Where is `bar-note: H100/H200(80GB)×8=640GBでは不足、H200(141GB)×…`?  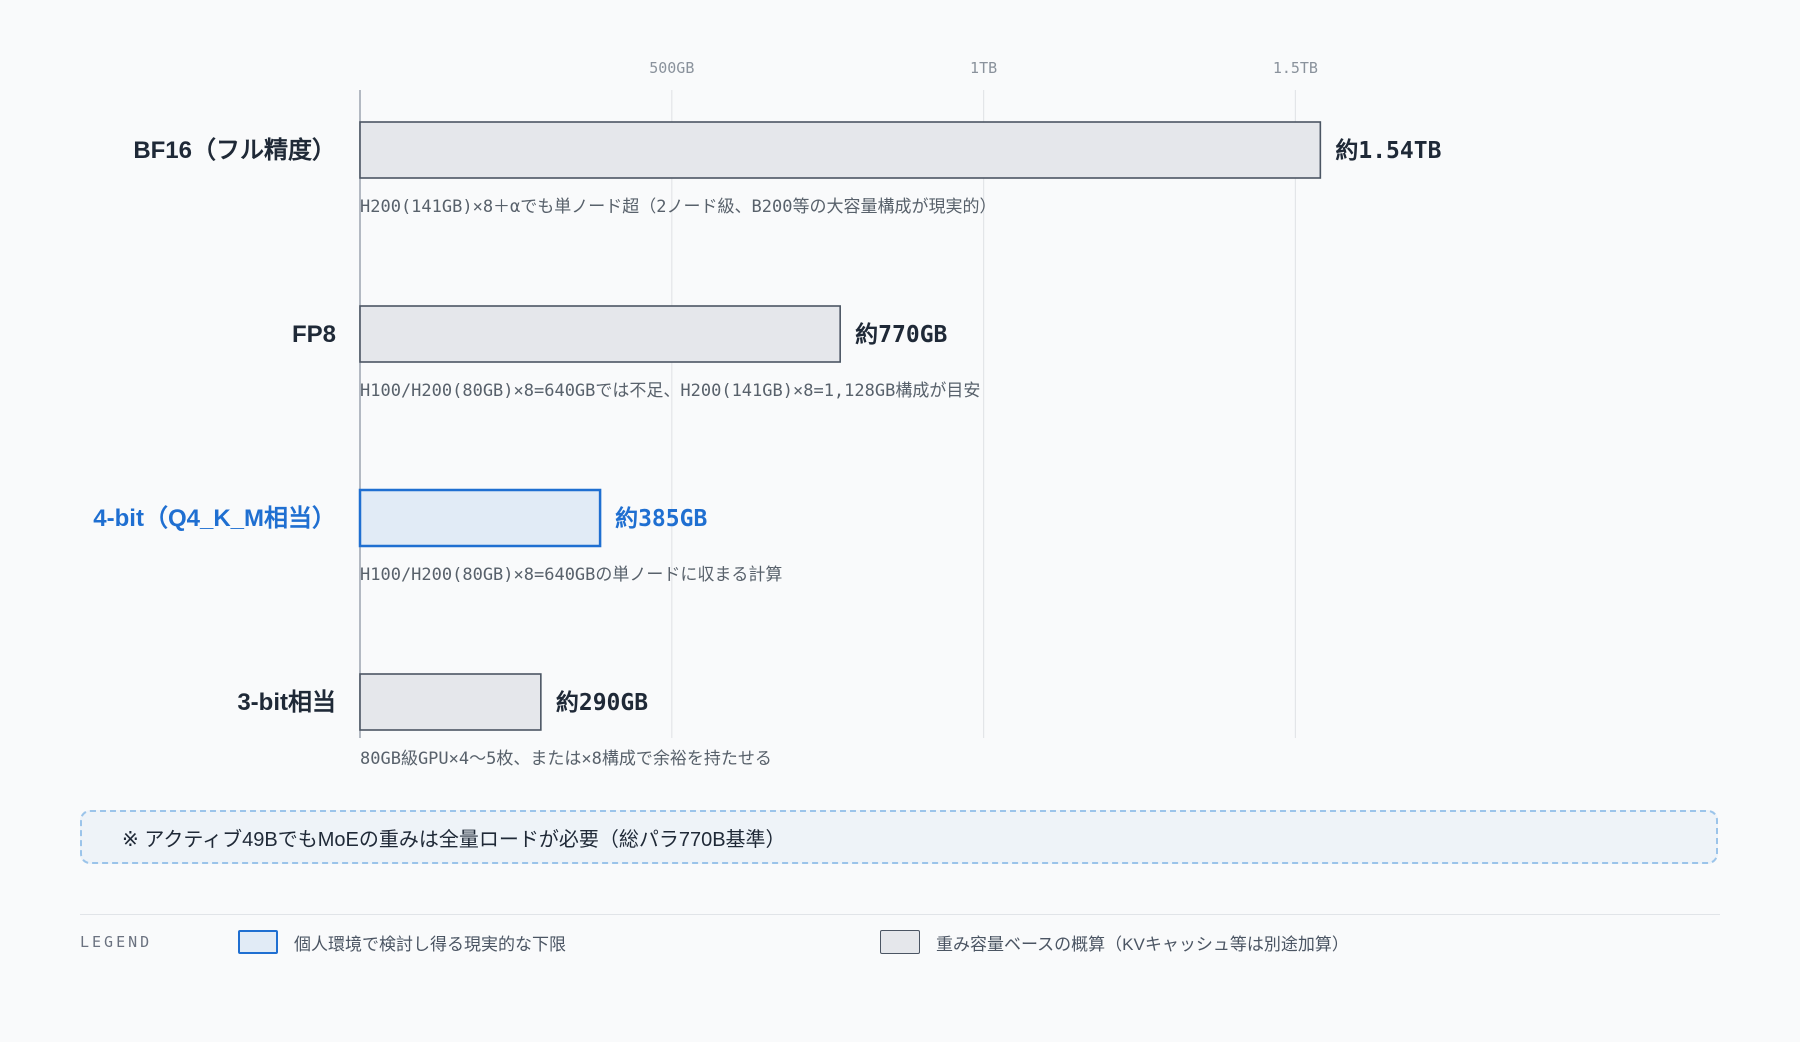
bar-note: H100/H200(80GB)×8=640GBでは不足、H200(141GB)×… is located at coordinates (670, 391).